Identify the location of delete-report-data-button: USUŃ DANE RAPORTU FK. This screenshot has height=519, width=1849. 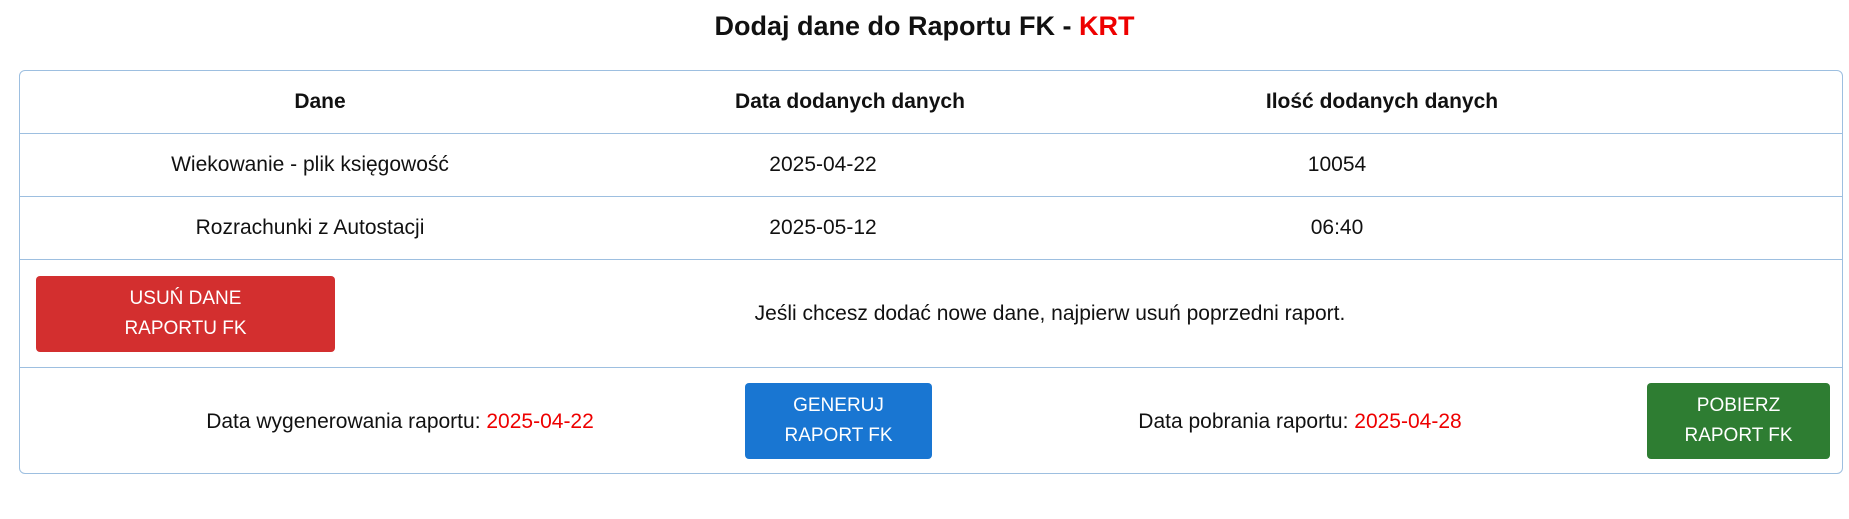
(185, 314).